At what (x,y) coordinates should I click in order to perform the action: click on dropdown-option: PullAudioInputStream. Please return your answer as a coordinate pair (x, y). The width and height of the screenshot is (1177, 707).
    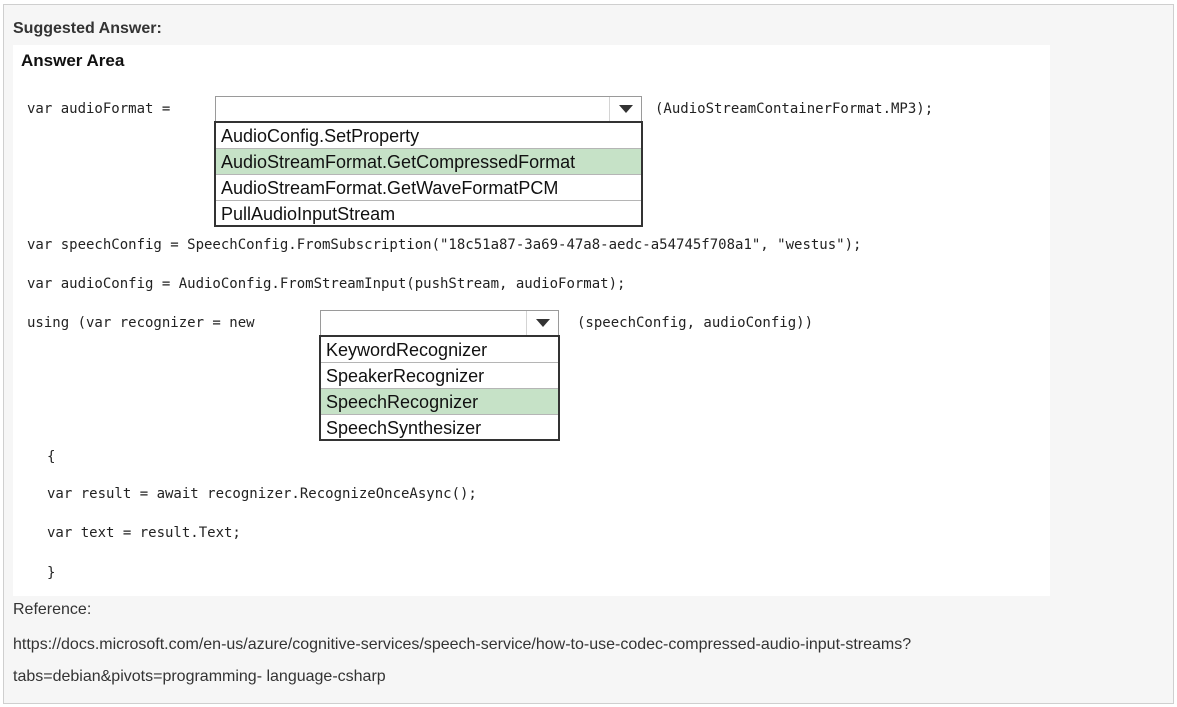
    Looking at the image, I should click on (428, 214).